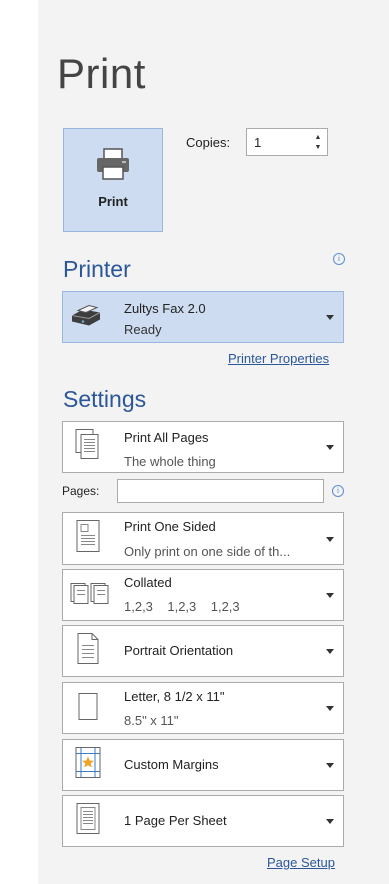 Image resolution: width=389 pixels, height=884 pixels. Describe the element at coordinates (318, 137) in the screenshot. I see `copies-increment-icon: ▲` at that location.